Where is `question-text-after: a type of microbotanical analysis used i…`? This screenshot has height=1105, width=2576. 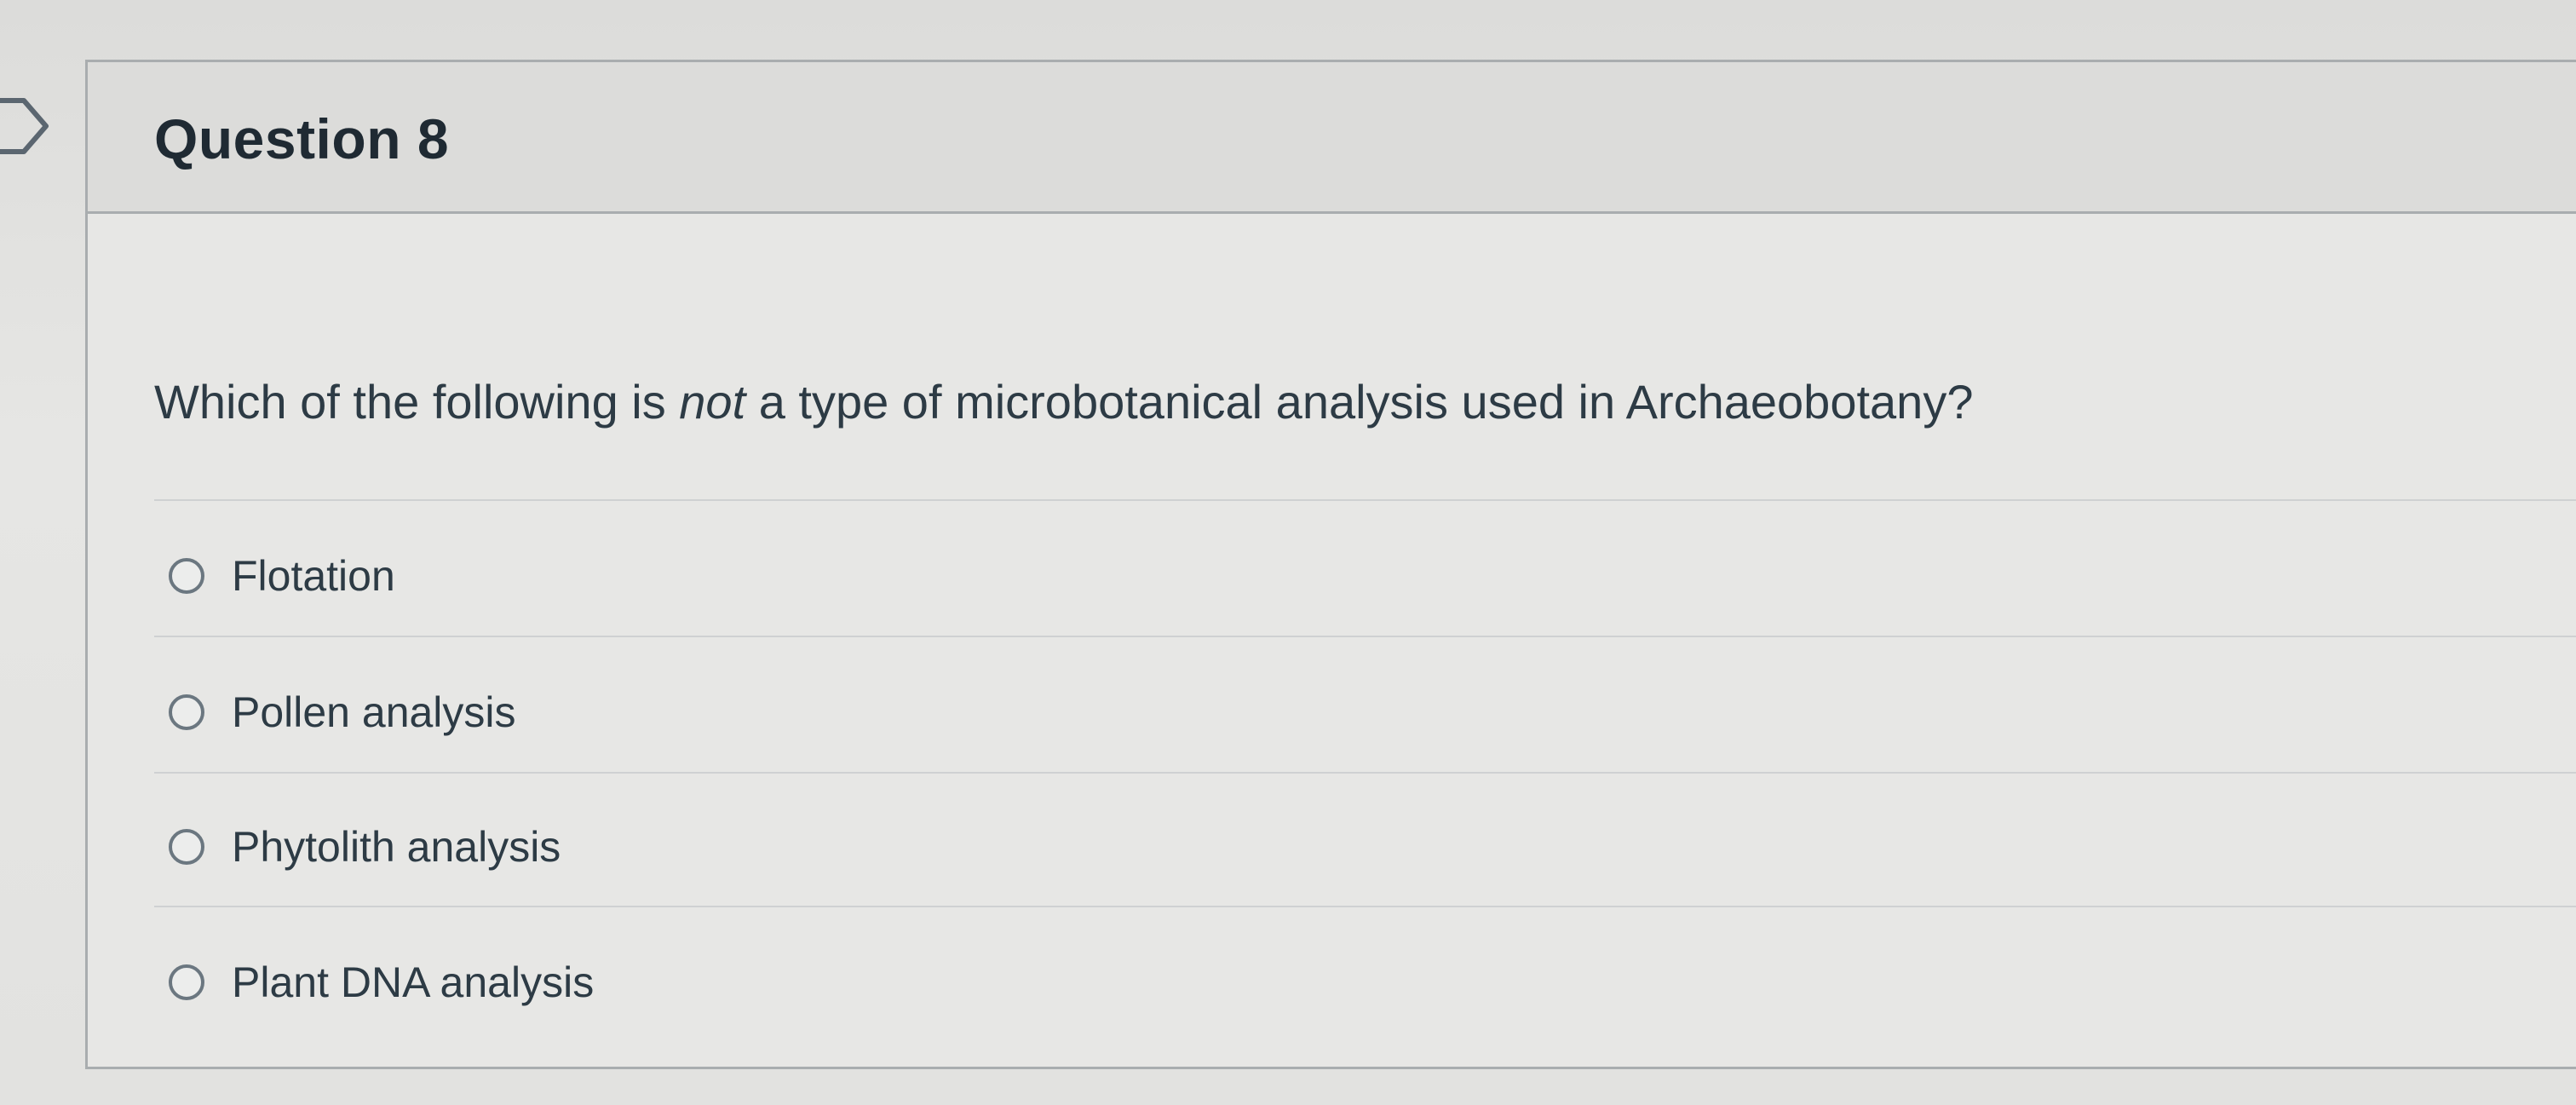
question-text-after: a type of microbotanical analysis used i… is located at coordinates (1359, 402).